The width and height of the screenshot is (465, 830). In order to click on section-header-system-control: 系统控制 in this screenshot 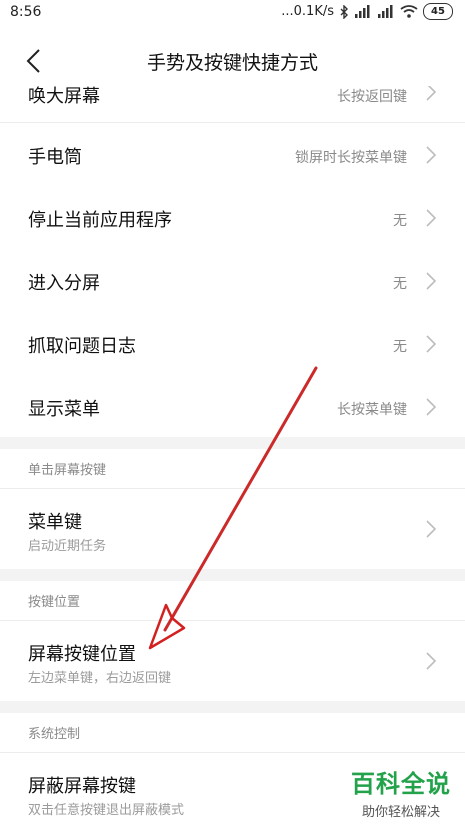, I will do `click(232, 733)`.